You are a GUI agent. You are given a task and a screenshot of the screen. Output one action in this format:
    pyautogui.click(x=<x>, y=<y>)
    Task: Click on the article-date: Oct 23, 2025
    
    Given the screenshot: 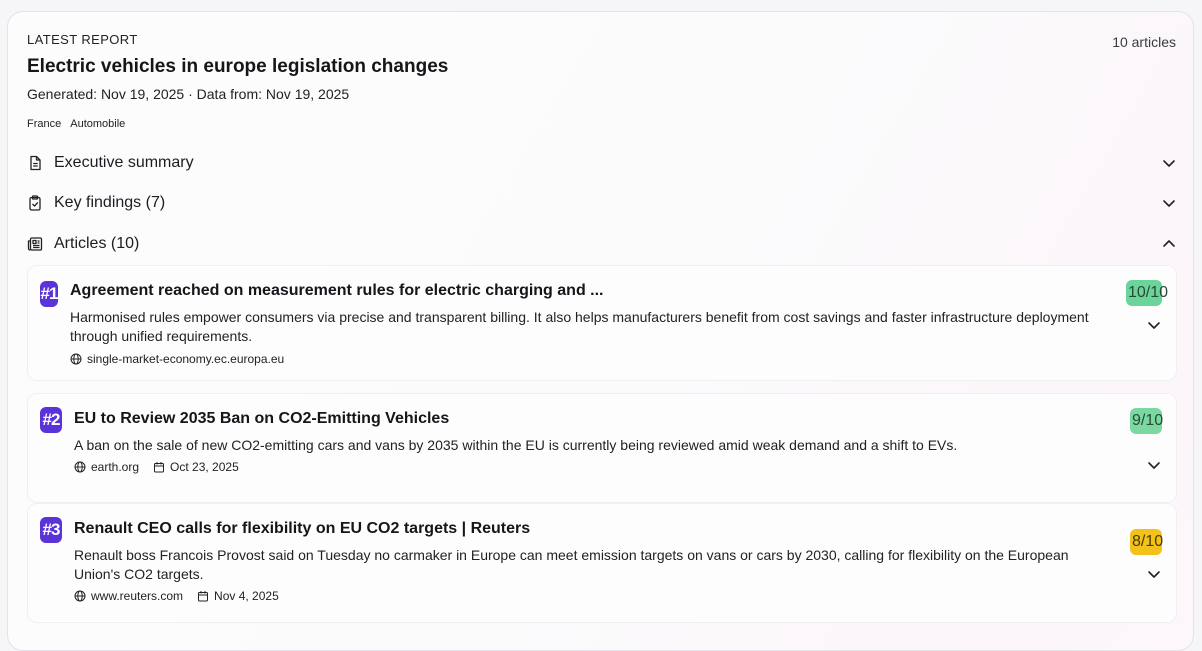 What is the action you would take?
    pyautogui.click(x=196, y=467)
    